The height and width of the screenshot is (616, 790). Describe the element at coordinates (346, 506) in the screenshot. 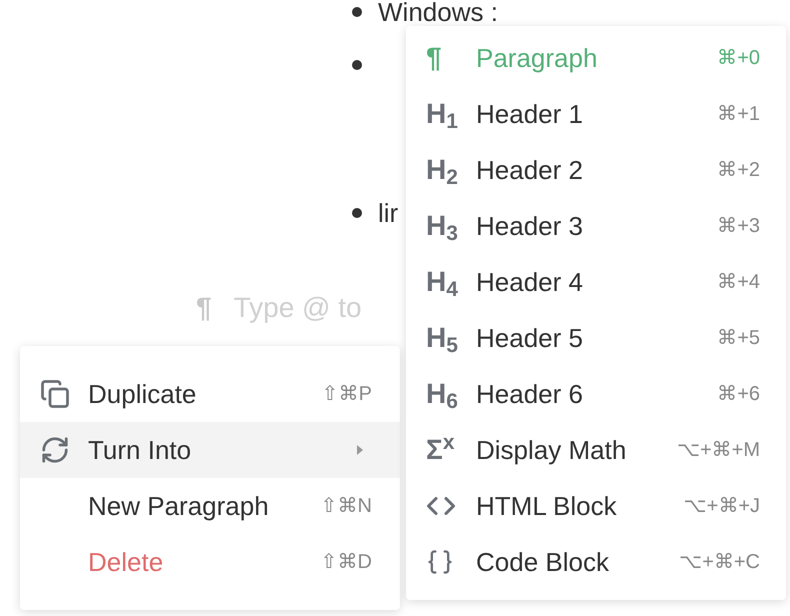

I see `shortcut-text: ⇧⌘N` at that location.